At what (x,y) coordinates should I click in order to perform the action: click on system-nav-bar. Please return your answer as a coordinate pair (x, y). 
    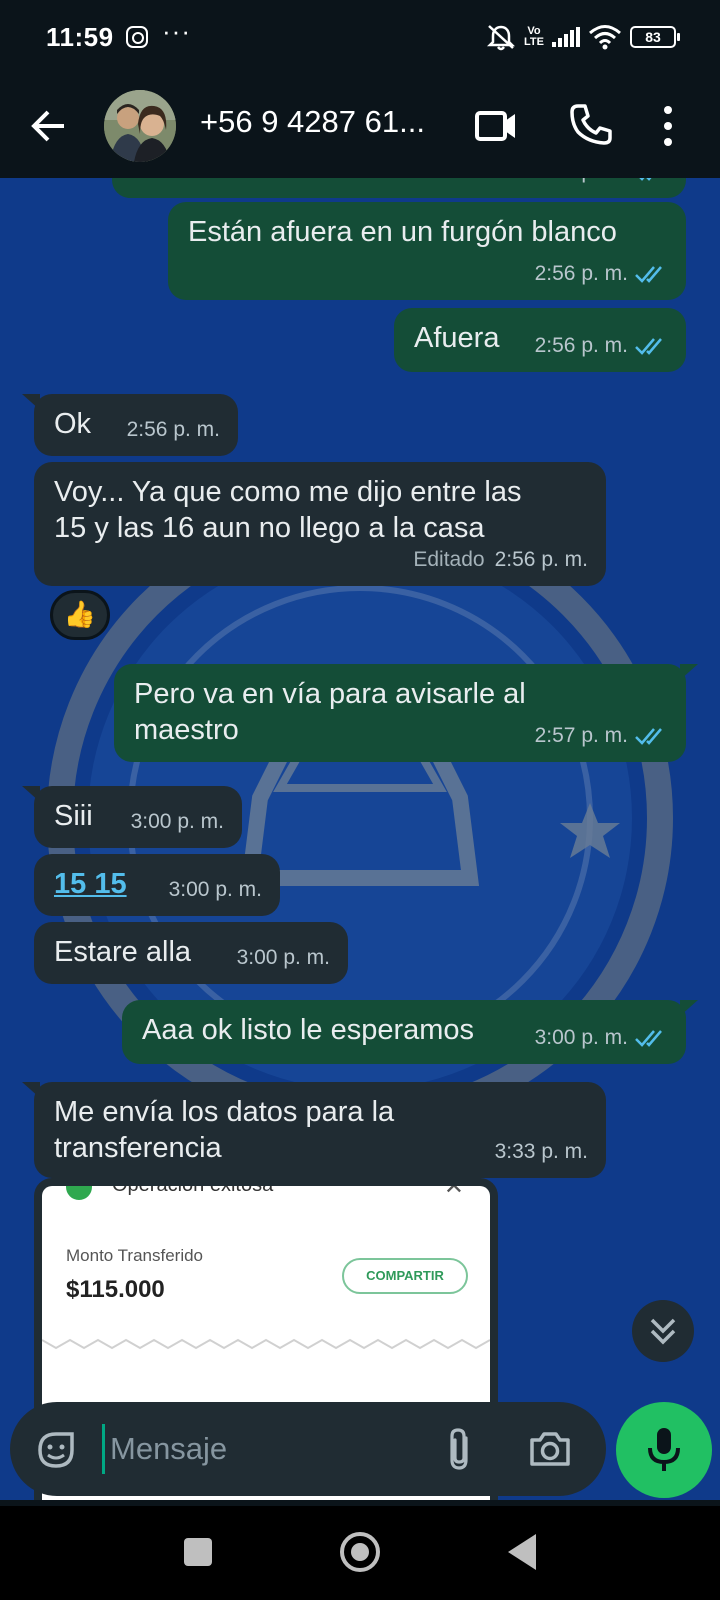
    Looking at the image, I should click on (360, 1553).